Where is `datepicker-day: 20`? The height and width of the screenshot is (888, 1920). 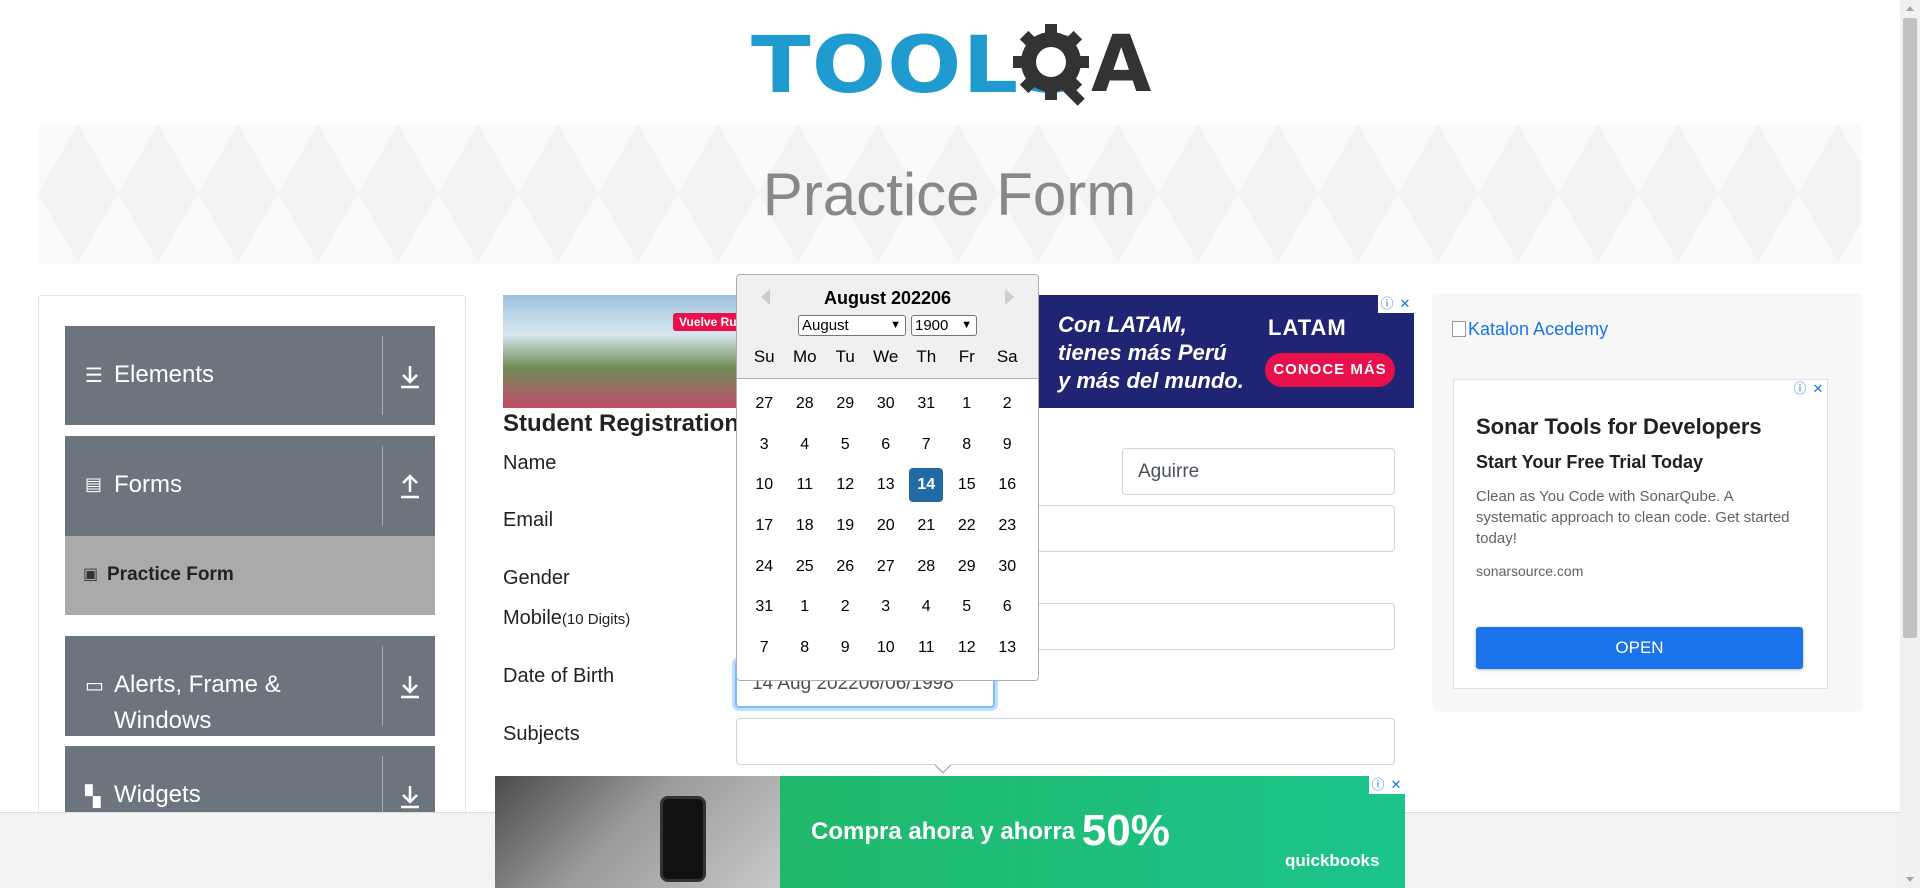
datepicker-day: 20 is located at coordinates (886, 526).